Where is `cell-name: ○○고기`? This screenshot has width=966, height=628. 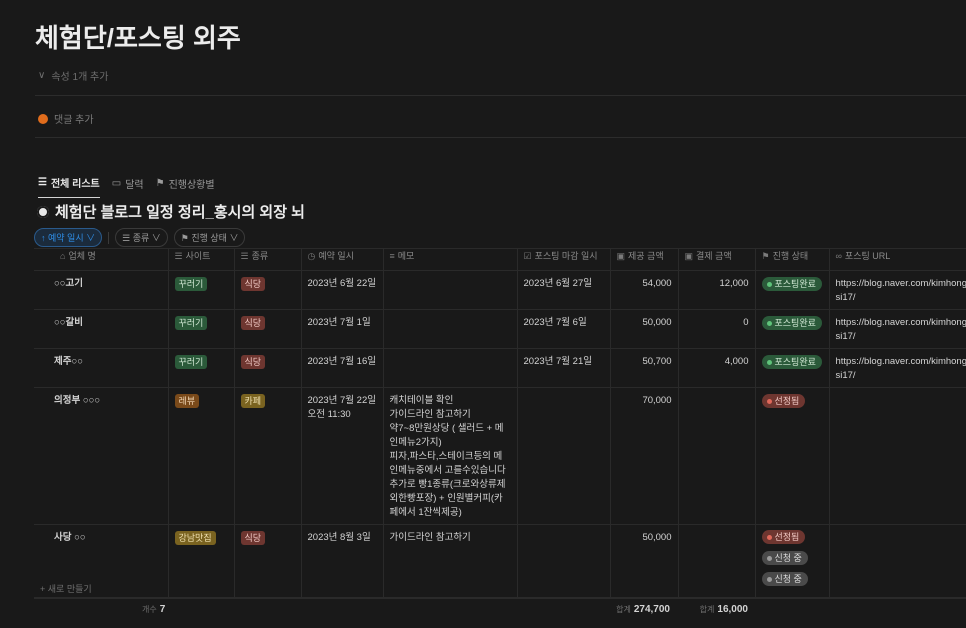
cell-name: ○○고기 is located at coordinates (101, 290).